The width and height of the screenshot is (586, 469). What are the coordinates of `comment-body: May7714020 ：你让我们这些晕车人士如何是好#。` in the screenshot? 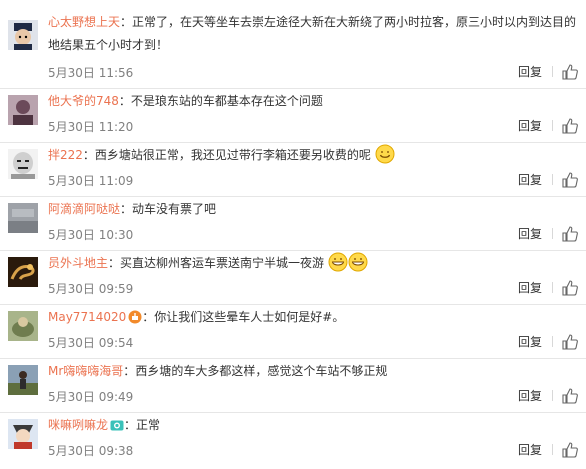 It's located at (196, 317).